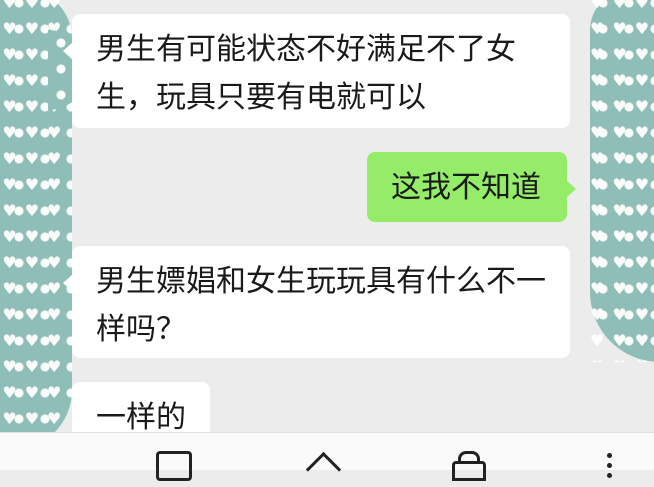 This screenshot has width=654, height=487. I want to click on more-menu-icon, so click(609, 466).